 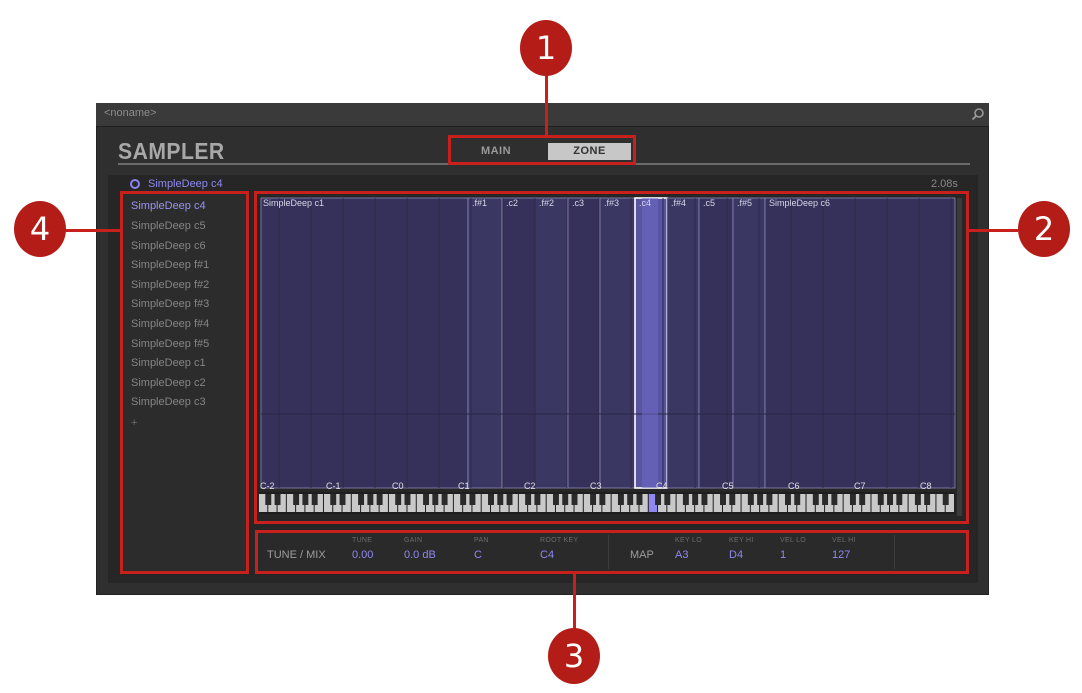 I want to click on callout-box-parameters, so click(x=612, y=552).